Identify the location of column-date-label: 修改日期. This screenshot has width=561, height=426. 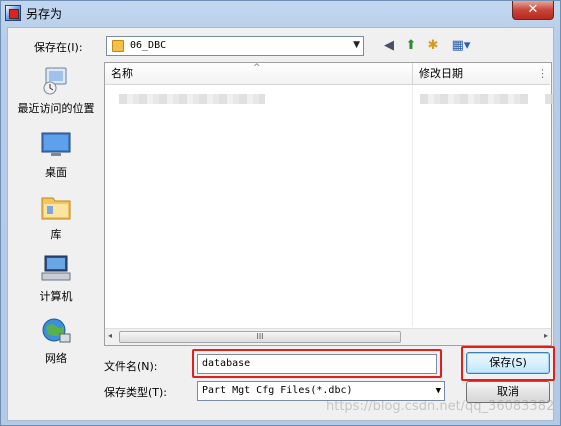
(441, 73).